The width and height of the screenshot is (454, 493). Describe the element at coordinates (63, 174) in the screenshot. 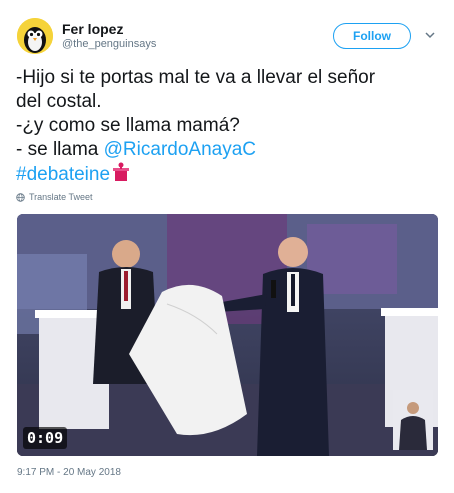

I see `hashtag-link: #debateine` at that location.